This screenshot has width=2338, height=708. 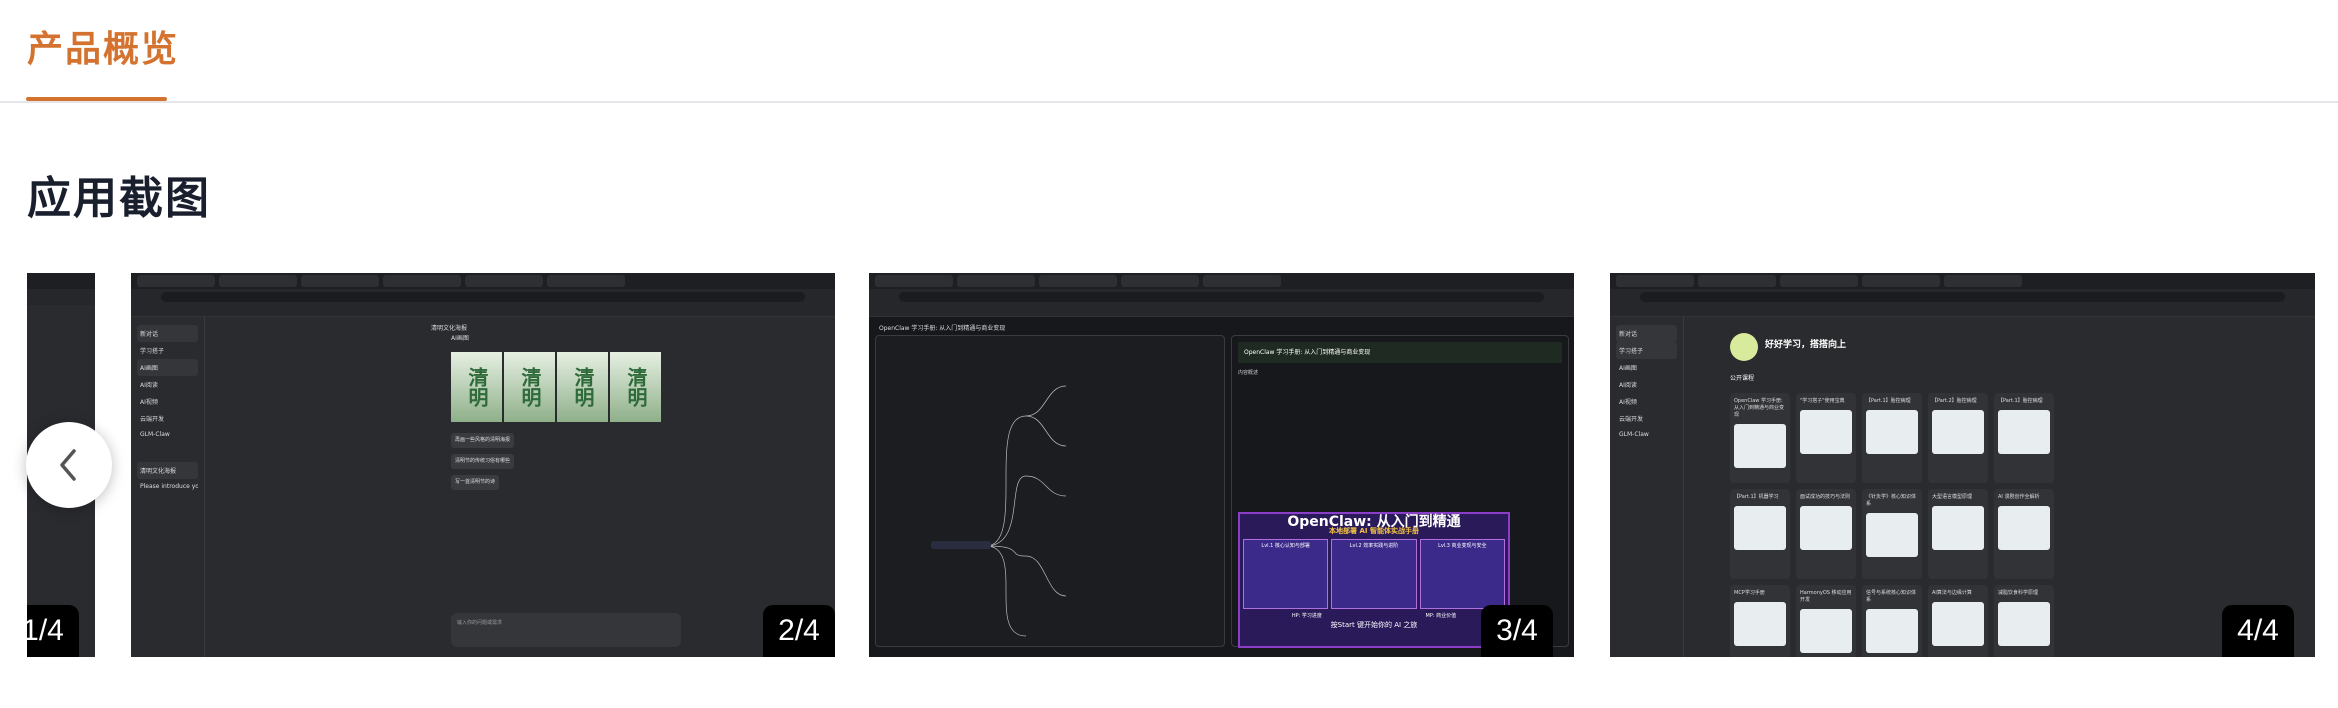 I want to click on course-card-title: 面试成功的技巧与法则, so click(x=1825, y=497).